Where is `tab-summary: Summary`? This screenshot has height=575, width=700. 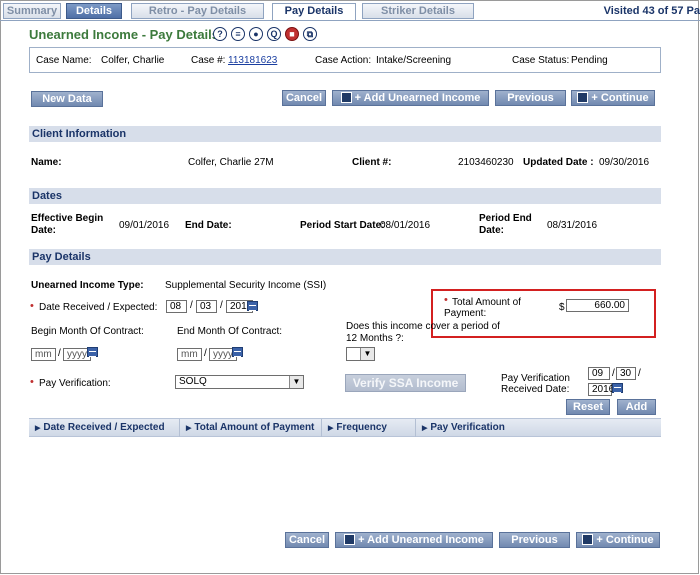
tab-summary: Summary is located at coordinates (32, 11).